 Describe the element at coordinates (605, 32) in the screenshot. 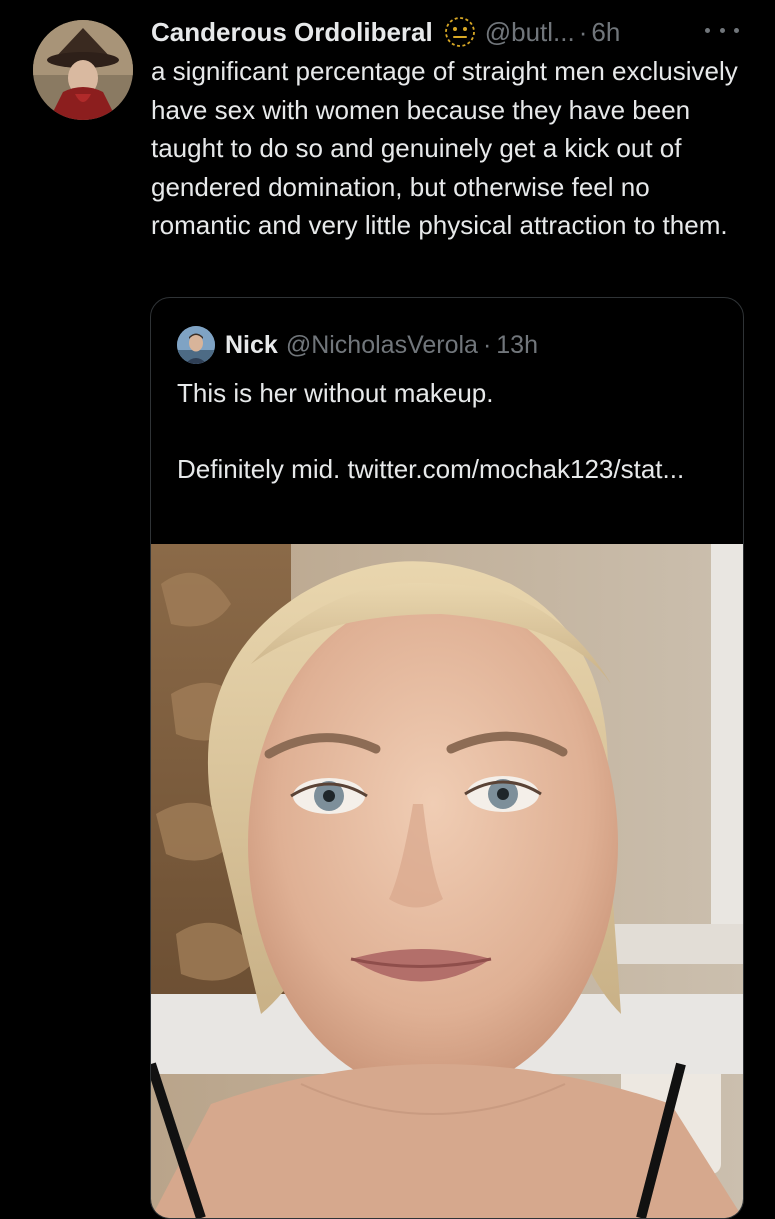

I see `tweet-timestamp: 6h` at that location.